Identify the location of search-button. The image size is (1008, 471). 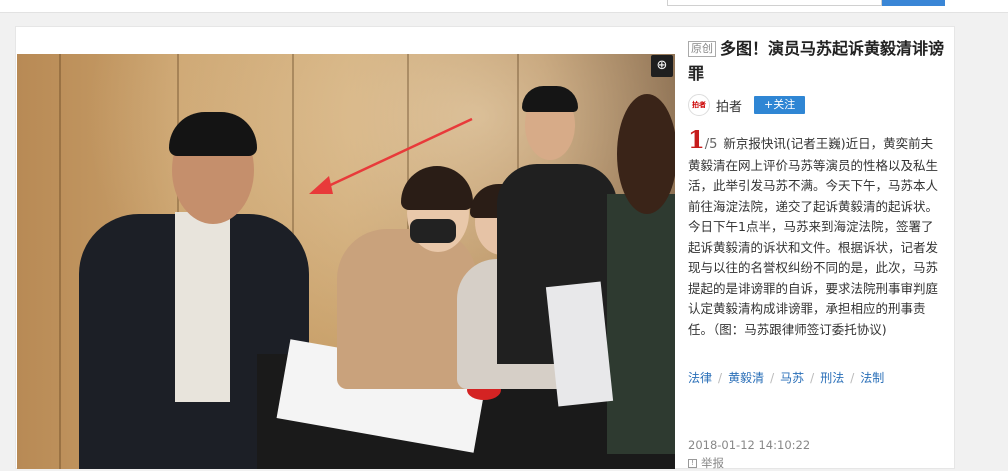
(913, 3).